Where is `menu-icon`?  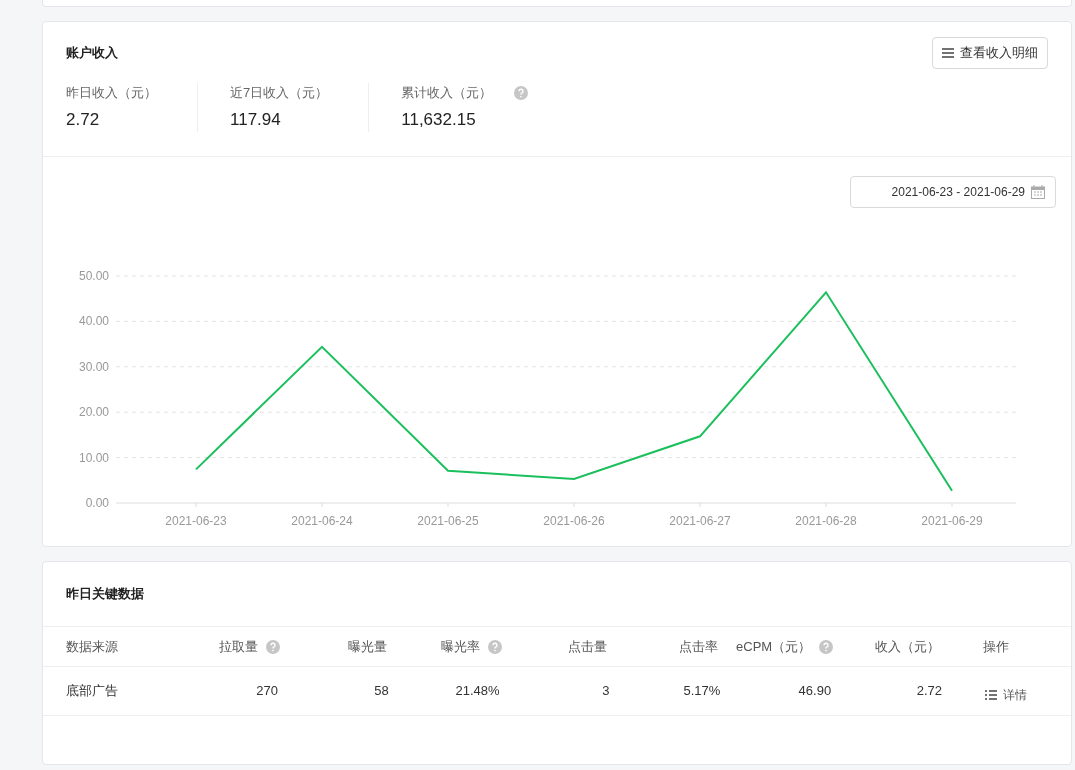
menu-icon is located at coordinates (948, 53).